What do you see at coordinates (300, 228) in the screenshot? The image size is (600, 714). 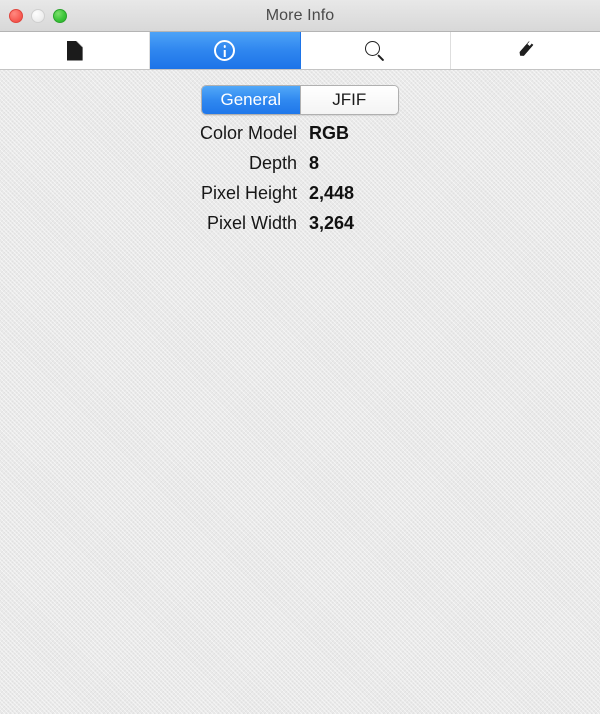 I see `table-row: Pixel Width 3,264` at bounding box center [300, 228].